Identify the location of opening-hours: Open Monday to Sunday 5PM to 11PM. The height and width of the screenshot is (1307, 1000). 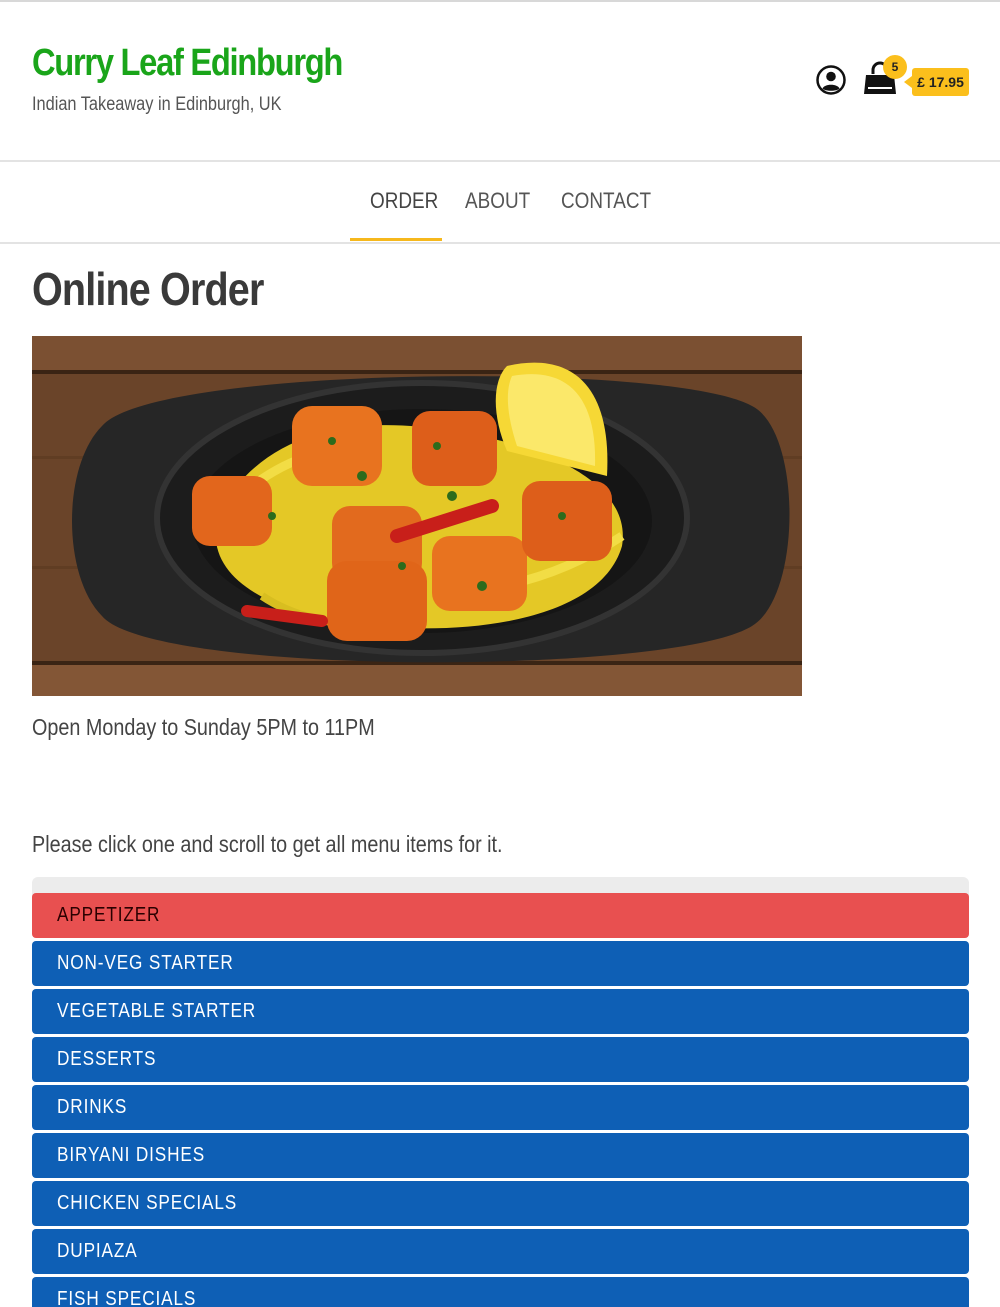
(203, 727).